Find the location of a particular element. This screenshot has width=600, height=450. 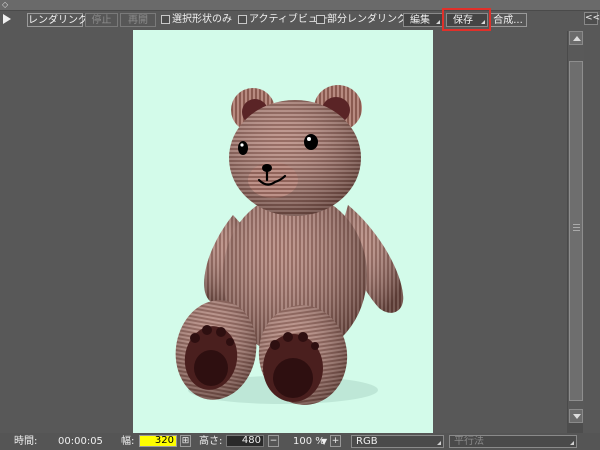

edit-menu-label: 編集 is located at coordinates (420, 20).